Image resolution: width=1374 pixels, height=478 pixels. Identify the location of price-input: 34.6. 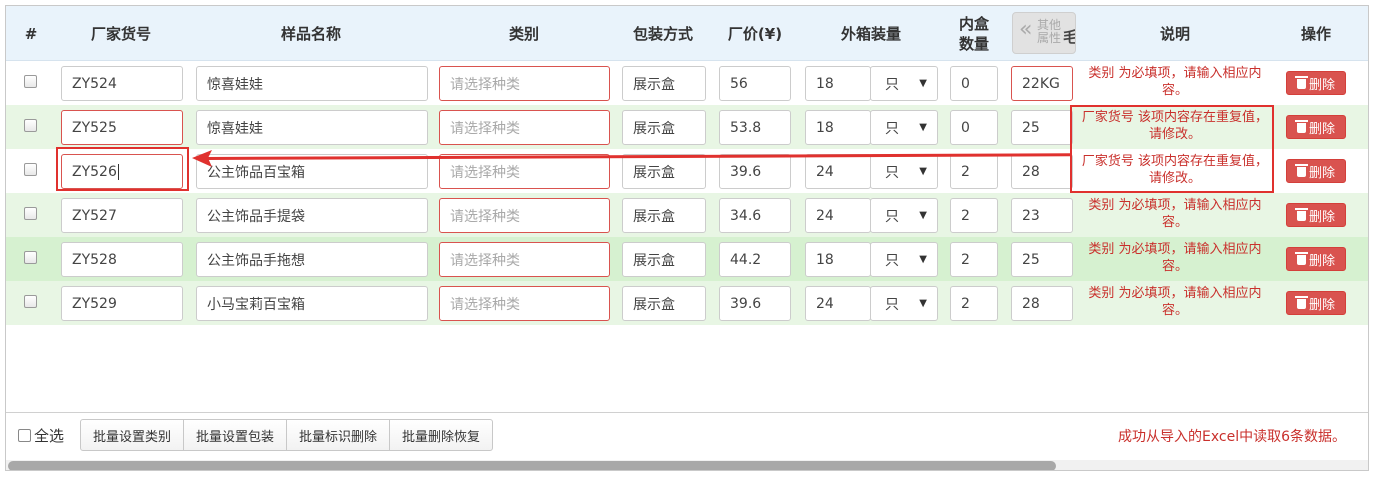
(755, 215).